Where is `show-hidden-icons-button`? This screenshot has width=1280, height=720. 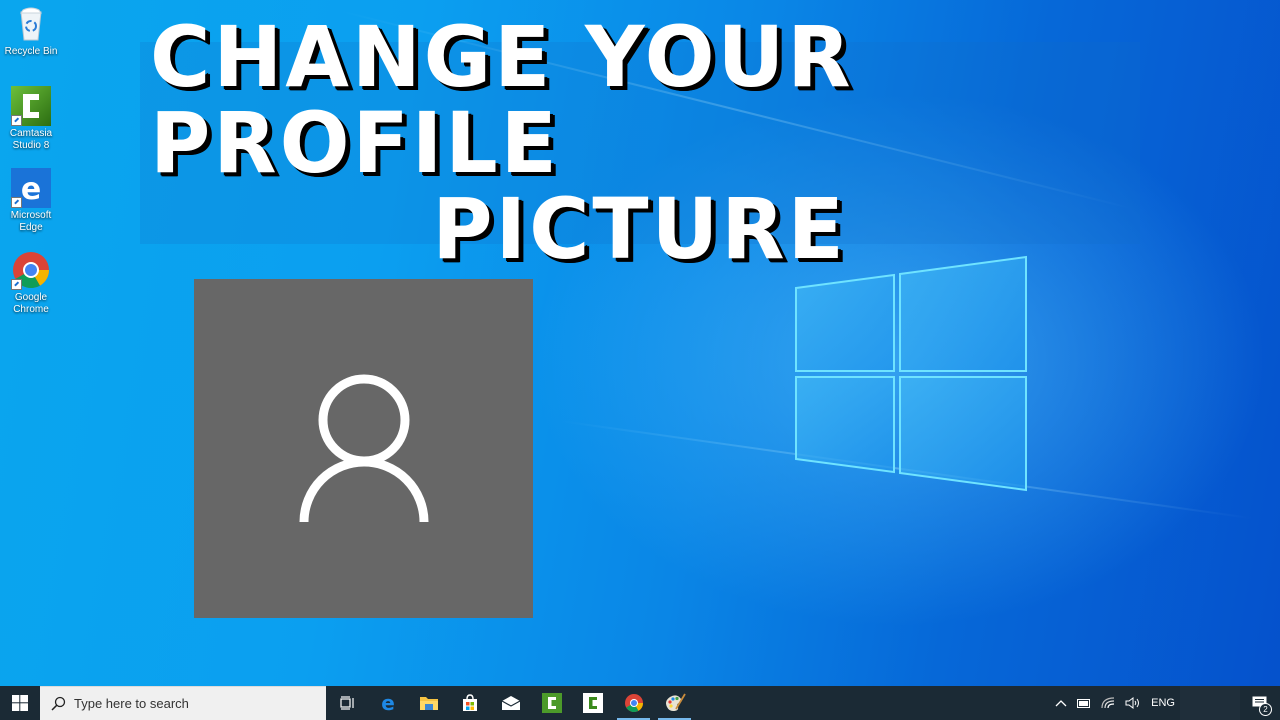 show-hidden-icons-button is located at coordinates (1061, 703).